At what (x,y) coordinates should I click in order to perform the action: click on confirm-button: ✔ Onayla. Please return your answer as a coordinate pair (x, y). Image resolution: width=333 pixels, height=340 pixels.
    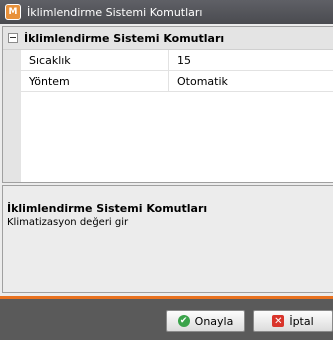
    Looking at the image, I should click on (205, 321).